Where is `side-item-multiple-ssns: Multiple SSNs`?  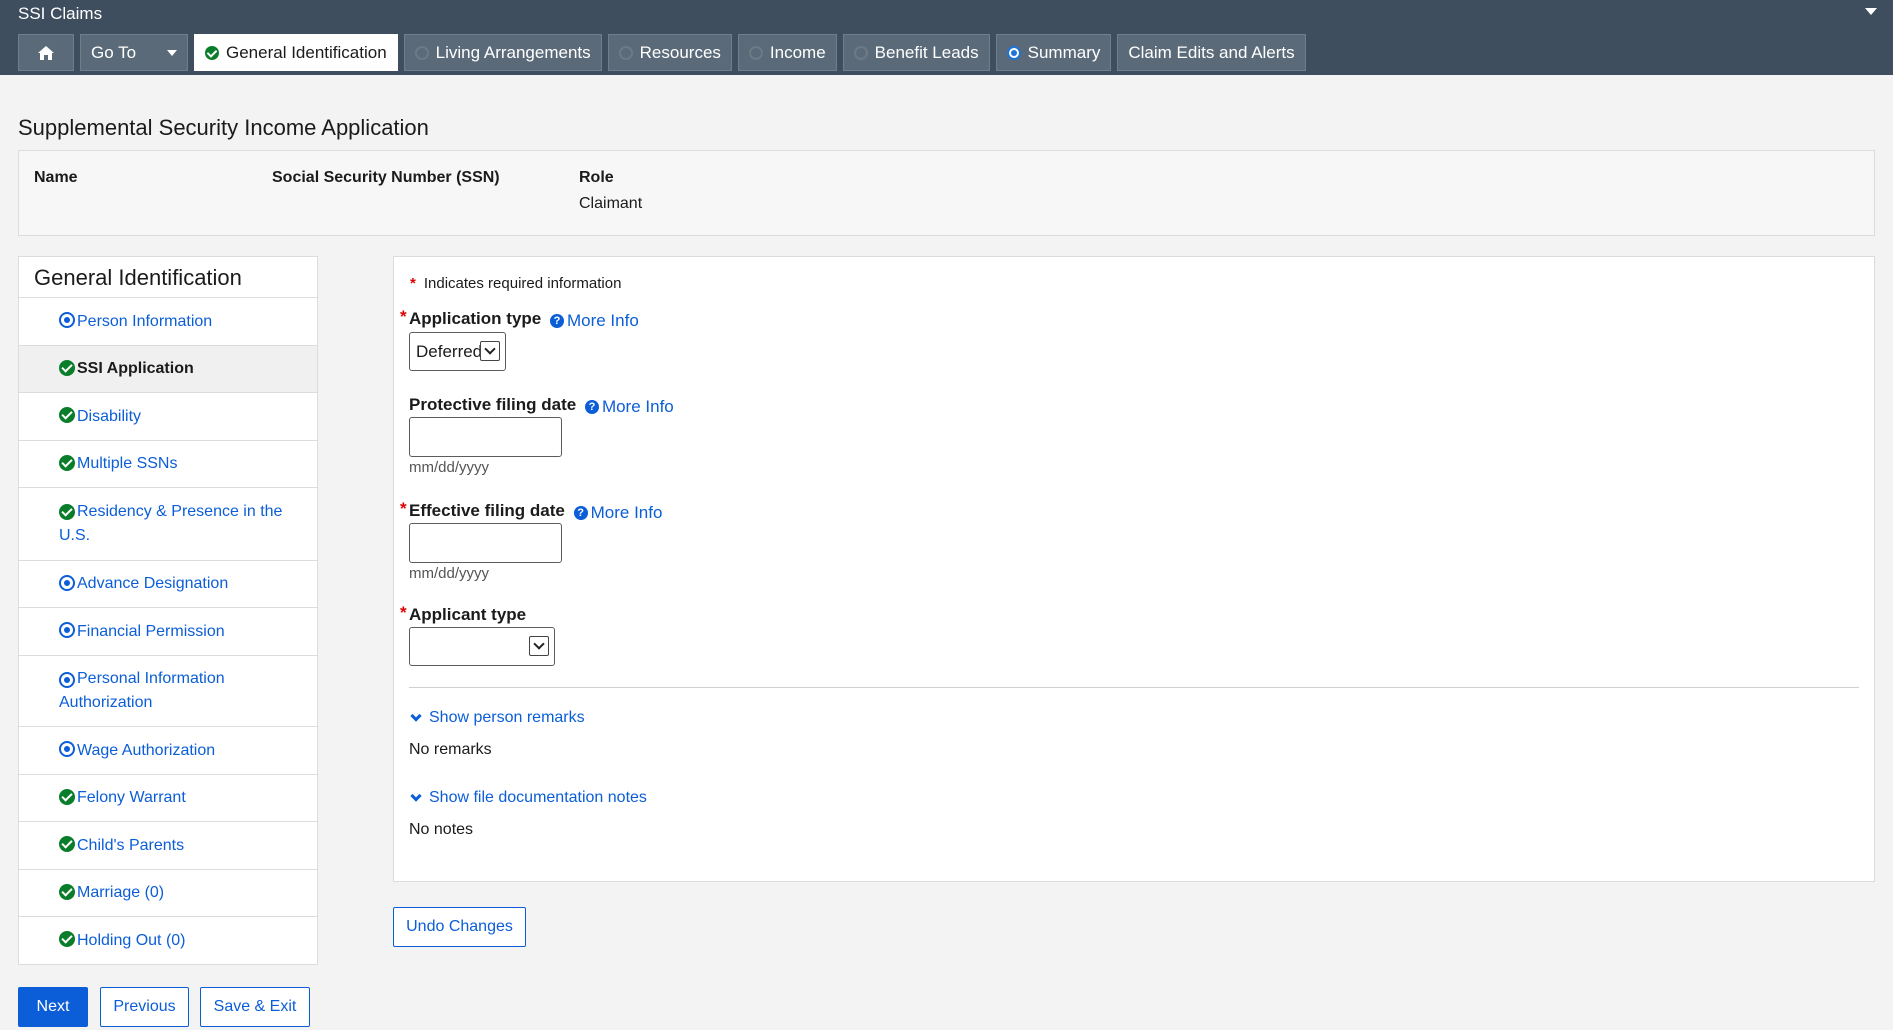
side-item-multiple-ssns: Multiple SSNs is located at coordinates (168, 464).